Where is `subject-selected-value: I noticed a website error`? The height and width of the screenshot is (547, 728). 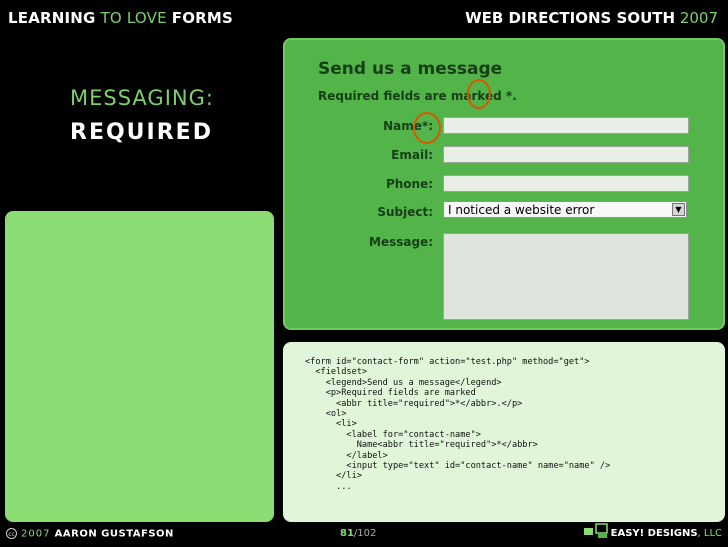 subject-selected-value: I noticed a website error is located at coordinates (521, 210).